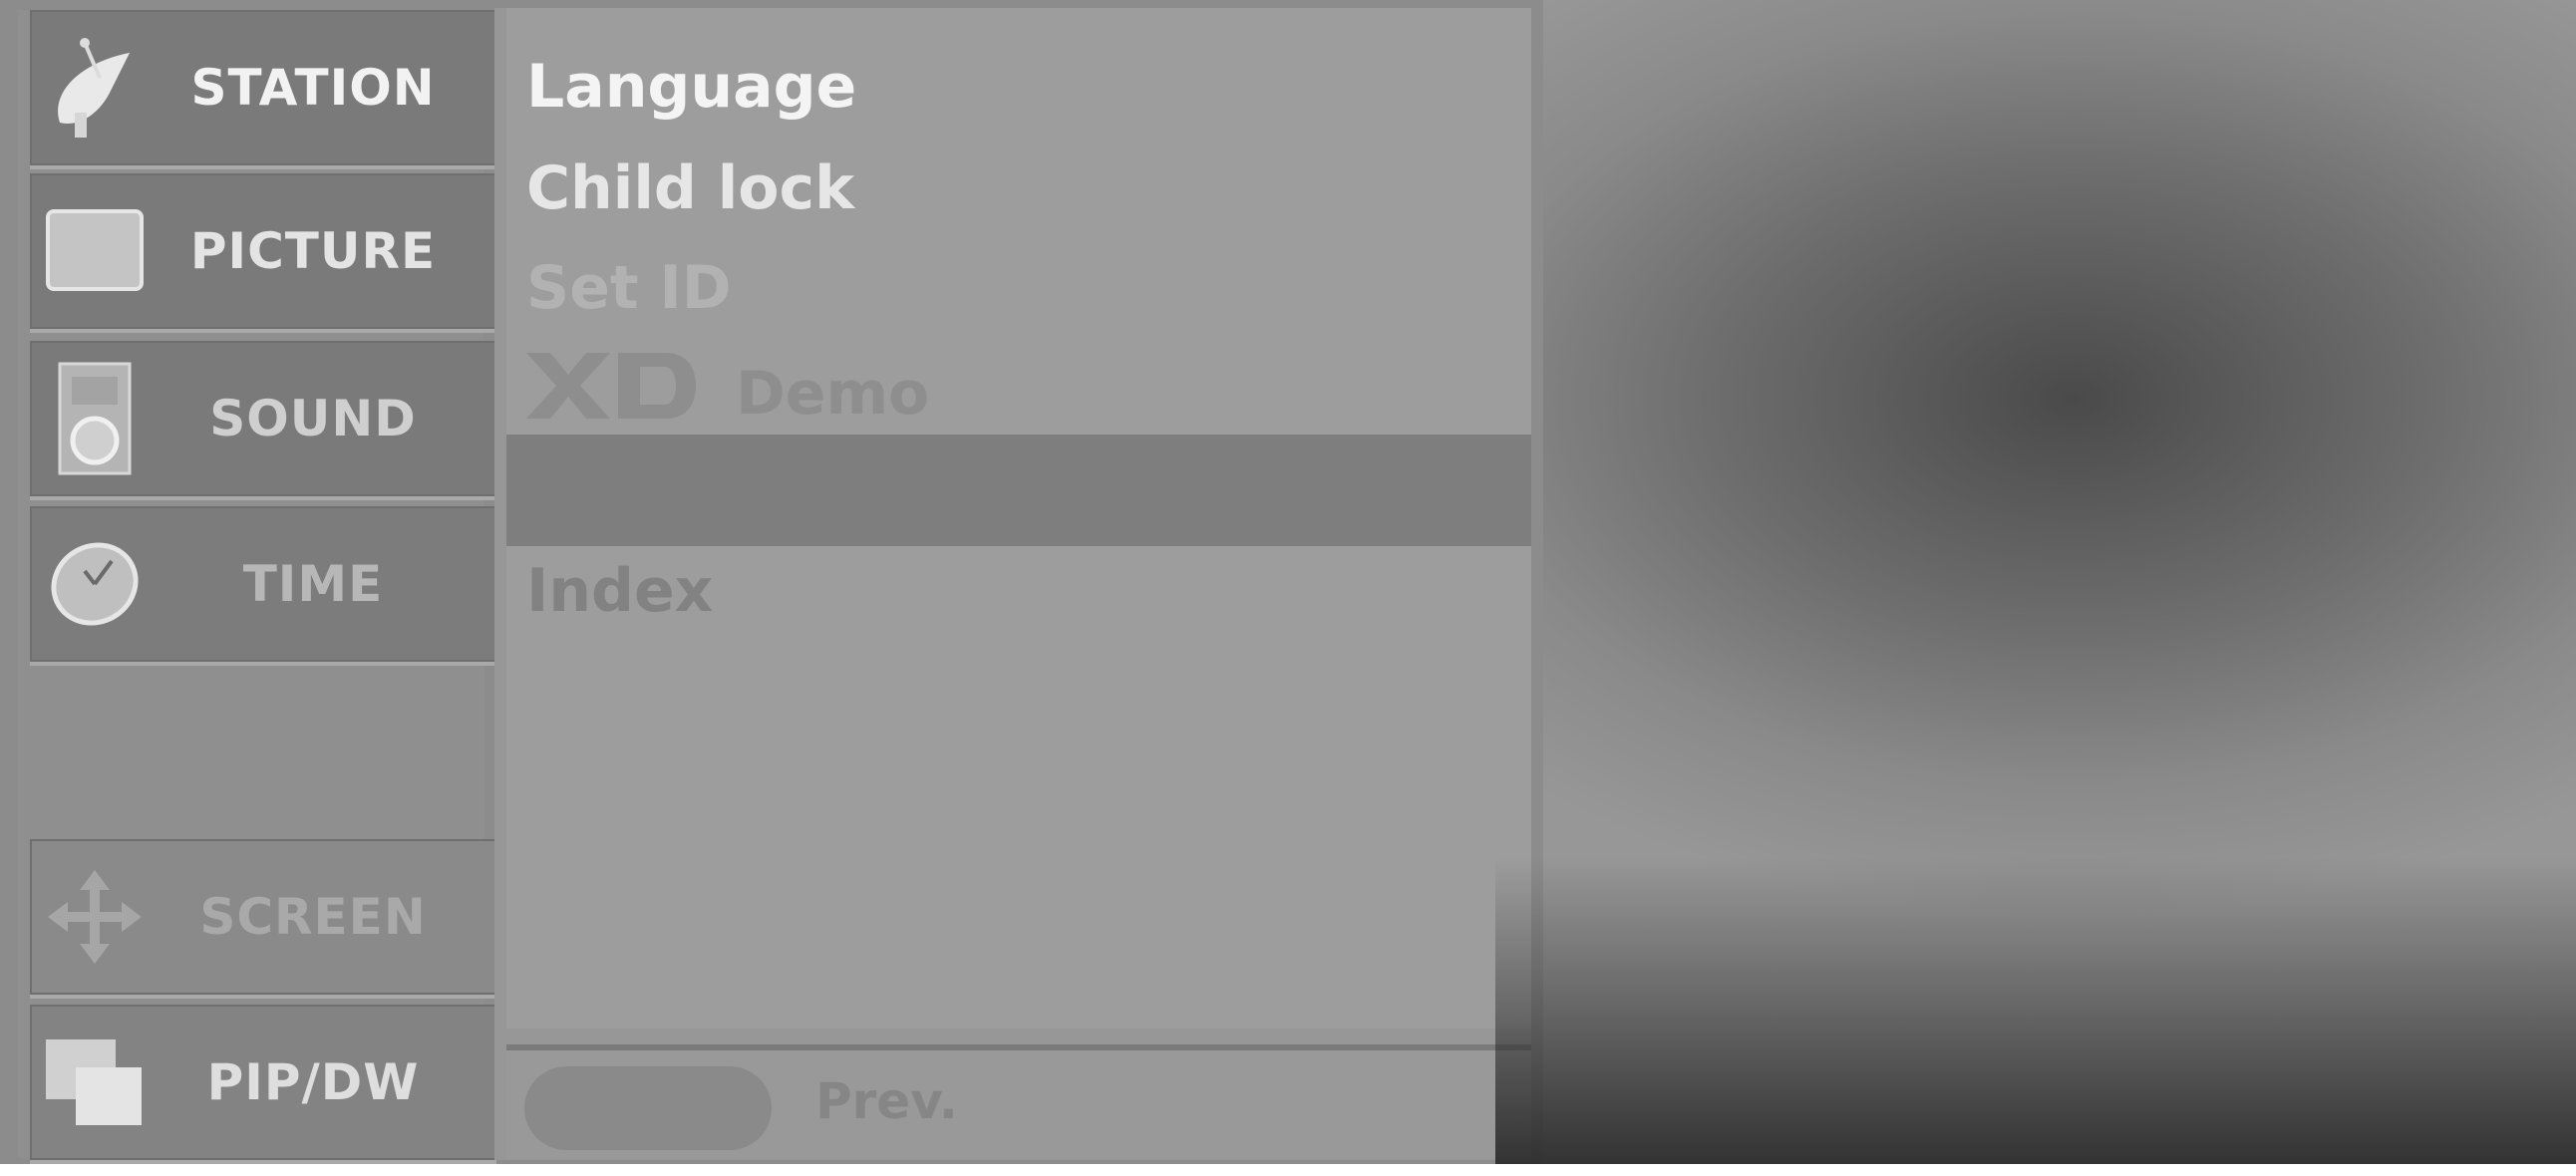  What do you see at coordinates (727, 393) in the screenshot?
I see `option-xd-demo: Demo` at bounding box center [727, 393].